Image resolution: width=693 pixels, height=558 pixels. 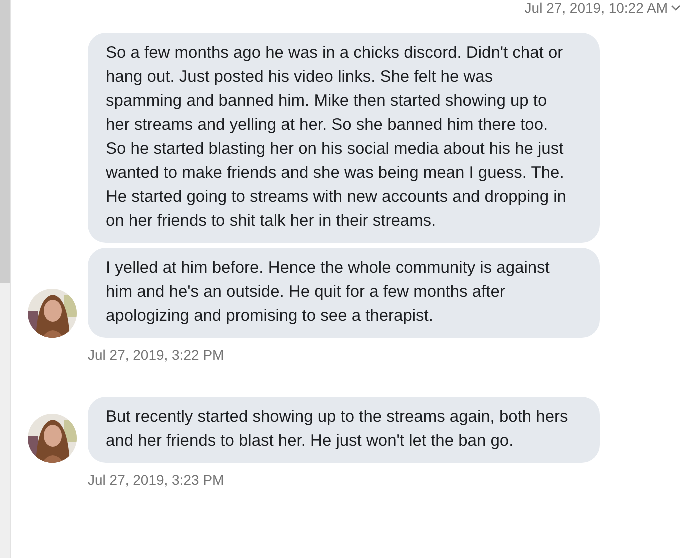 What do you see at coordinates (344, 430) in the screenshot?
I see `message-bubble: But recently started showing up to the streams again, both hers and her friends to blast her. He just won't let the ban go.` at bounding box center [344, 430].